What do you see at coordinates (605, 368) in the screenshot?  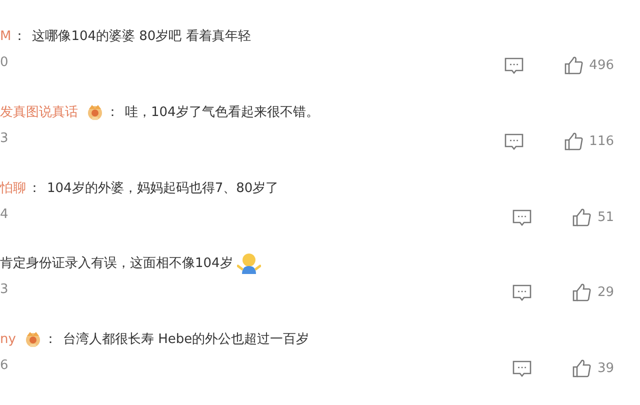 I see `like-count: 39` at bounding box center [605, 368].